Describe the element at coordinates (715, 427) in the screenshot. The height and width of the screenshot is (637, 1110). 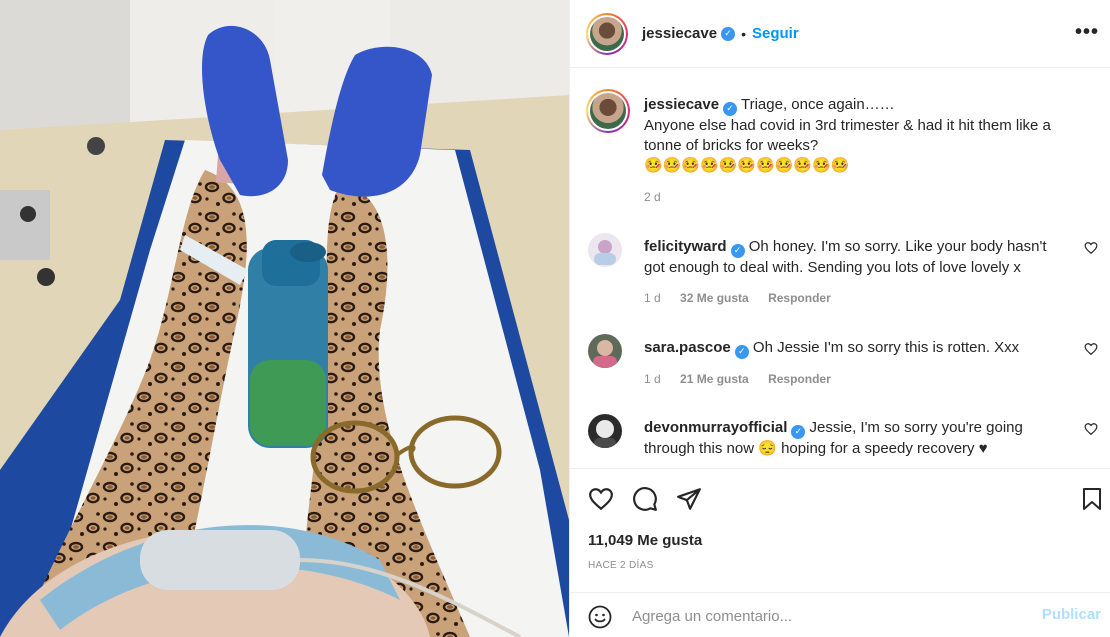
I see `commenter-username: devonmurrayofficial` at that location.